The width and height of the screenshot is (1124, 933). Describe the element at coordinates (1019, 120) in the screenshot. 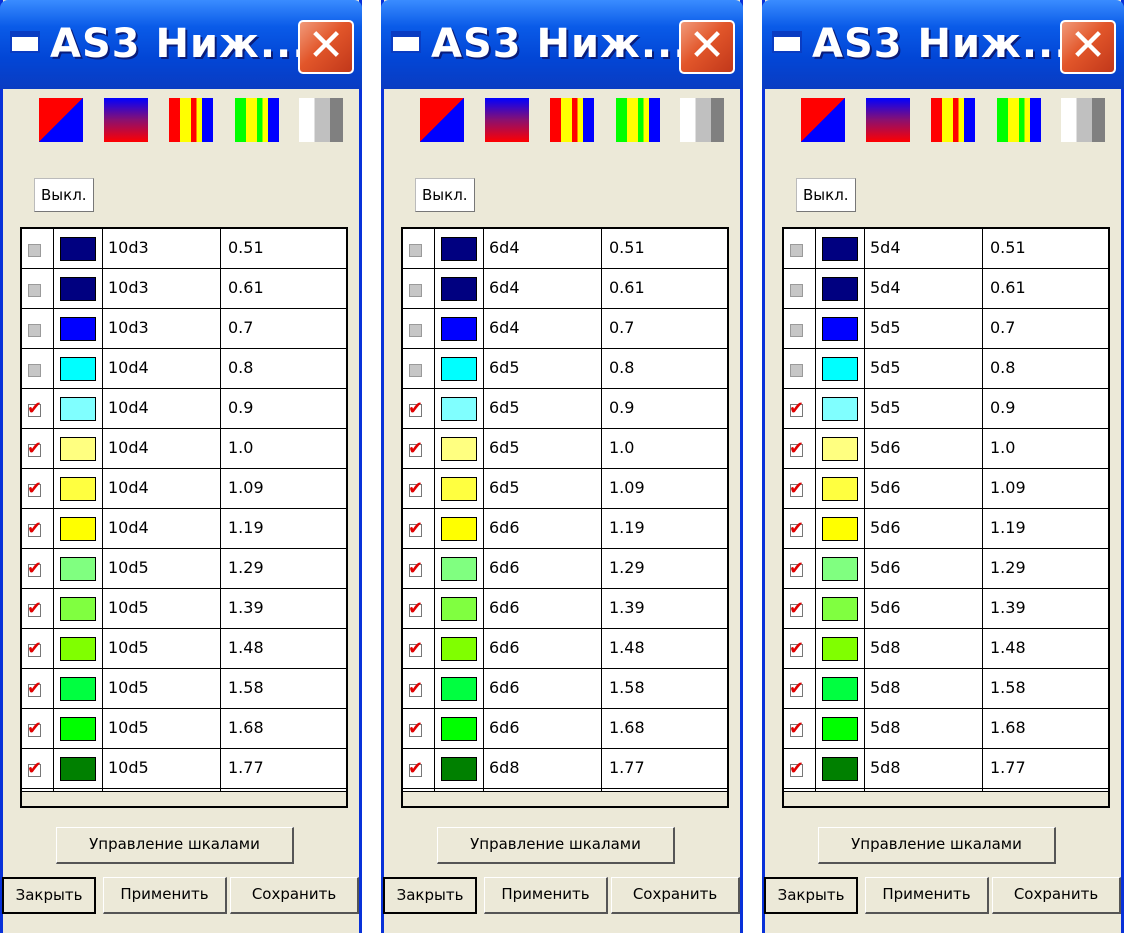

I see `scheme-green-yellow-blue-stripes-icon` at that location.